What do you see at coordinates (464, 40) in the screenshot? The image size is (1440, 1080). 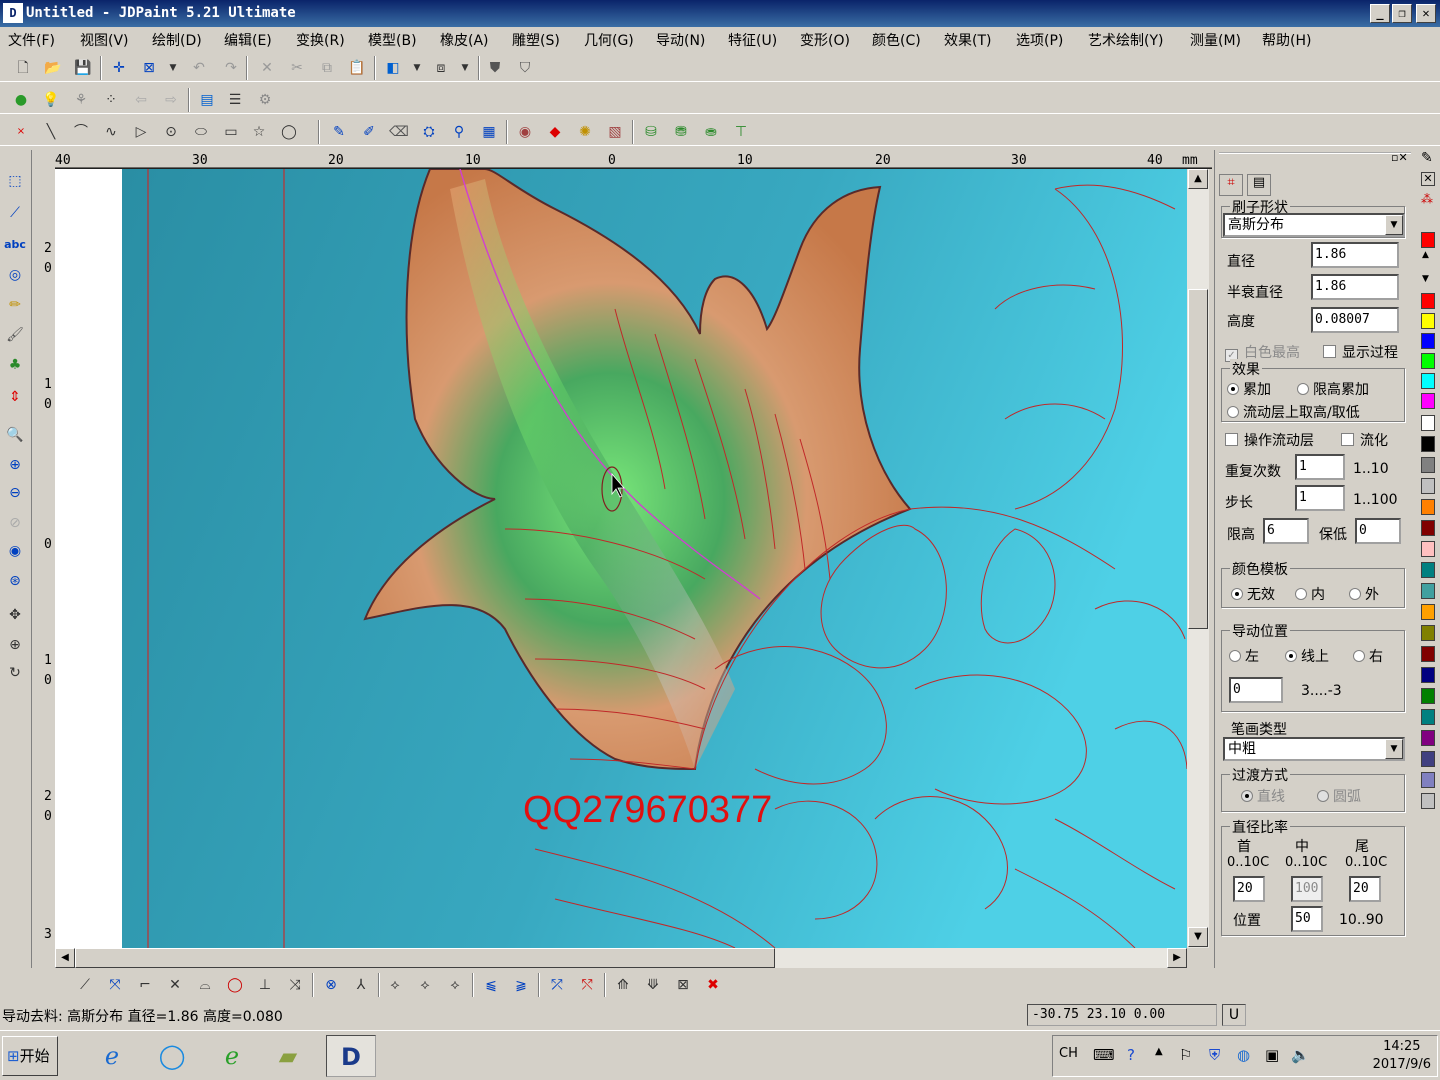 I see `menu-eraser: 橡皮(A)` at bounding box center [464, 40].